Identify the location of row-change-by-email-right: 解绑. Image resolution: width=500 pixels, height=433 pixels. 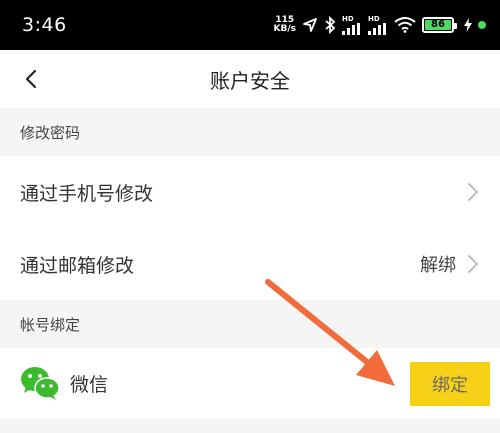
(450, 264).